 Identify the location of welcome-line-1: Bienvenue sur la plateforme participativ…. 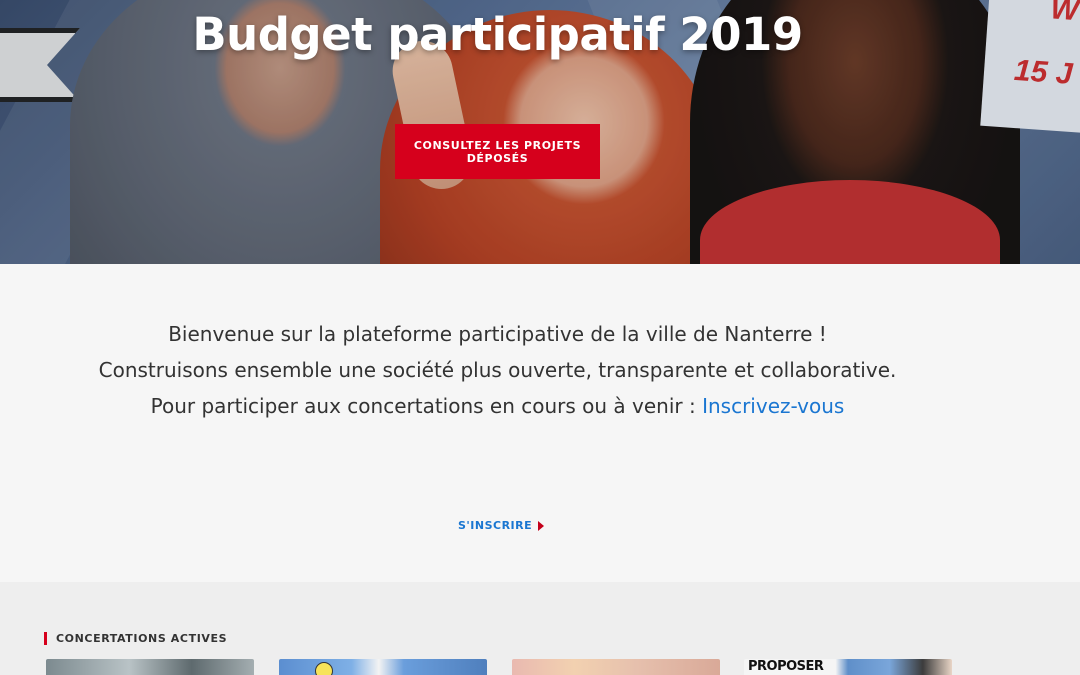
(497, 334).